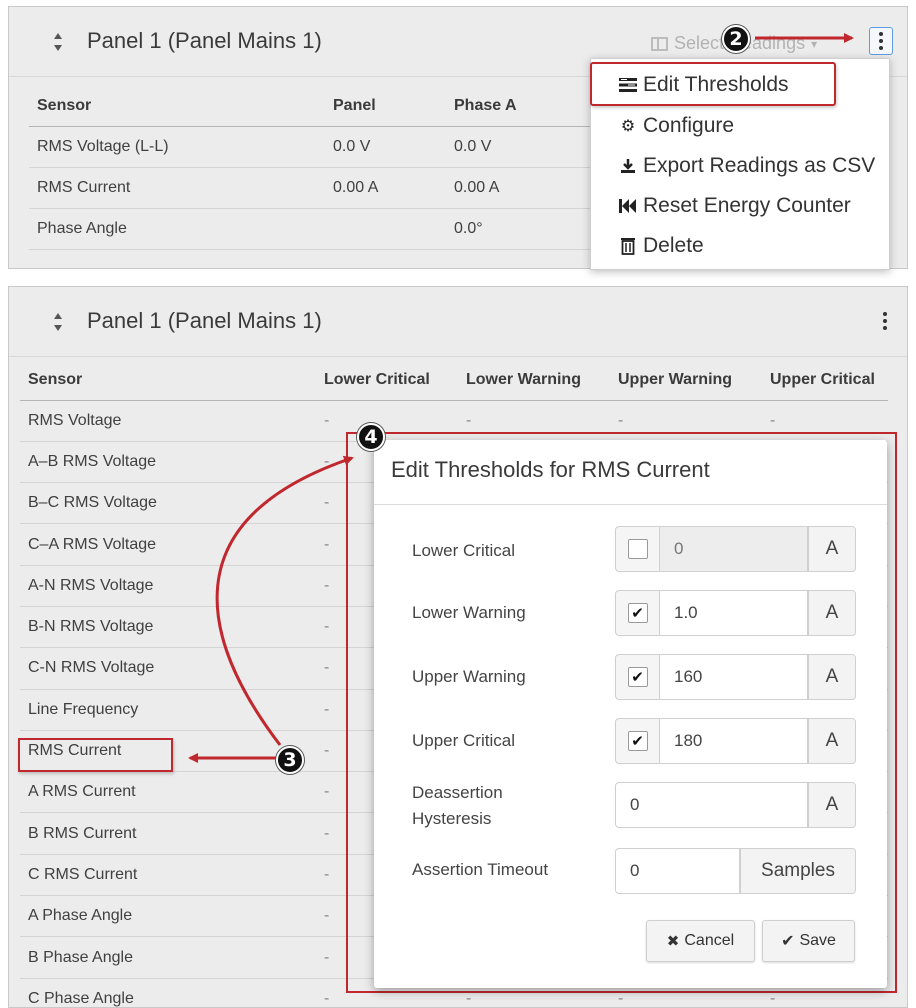 The image size is (916, 1008). I want to click on menu-item-reset-energy: Reset Energy Counter, so click(735, 206).